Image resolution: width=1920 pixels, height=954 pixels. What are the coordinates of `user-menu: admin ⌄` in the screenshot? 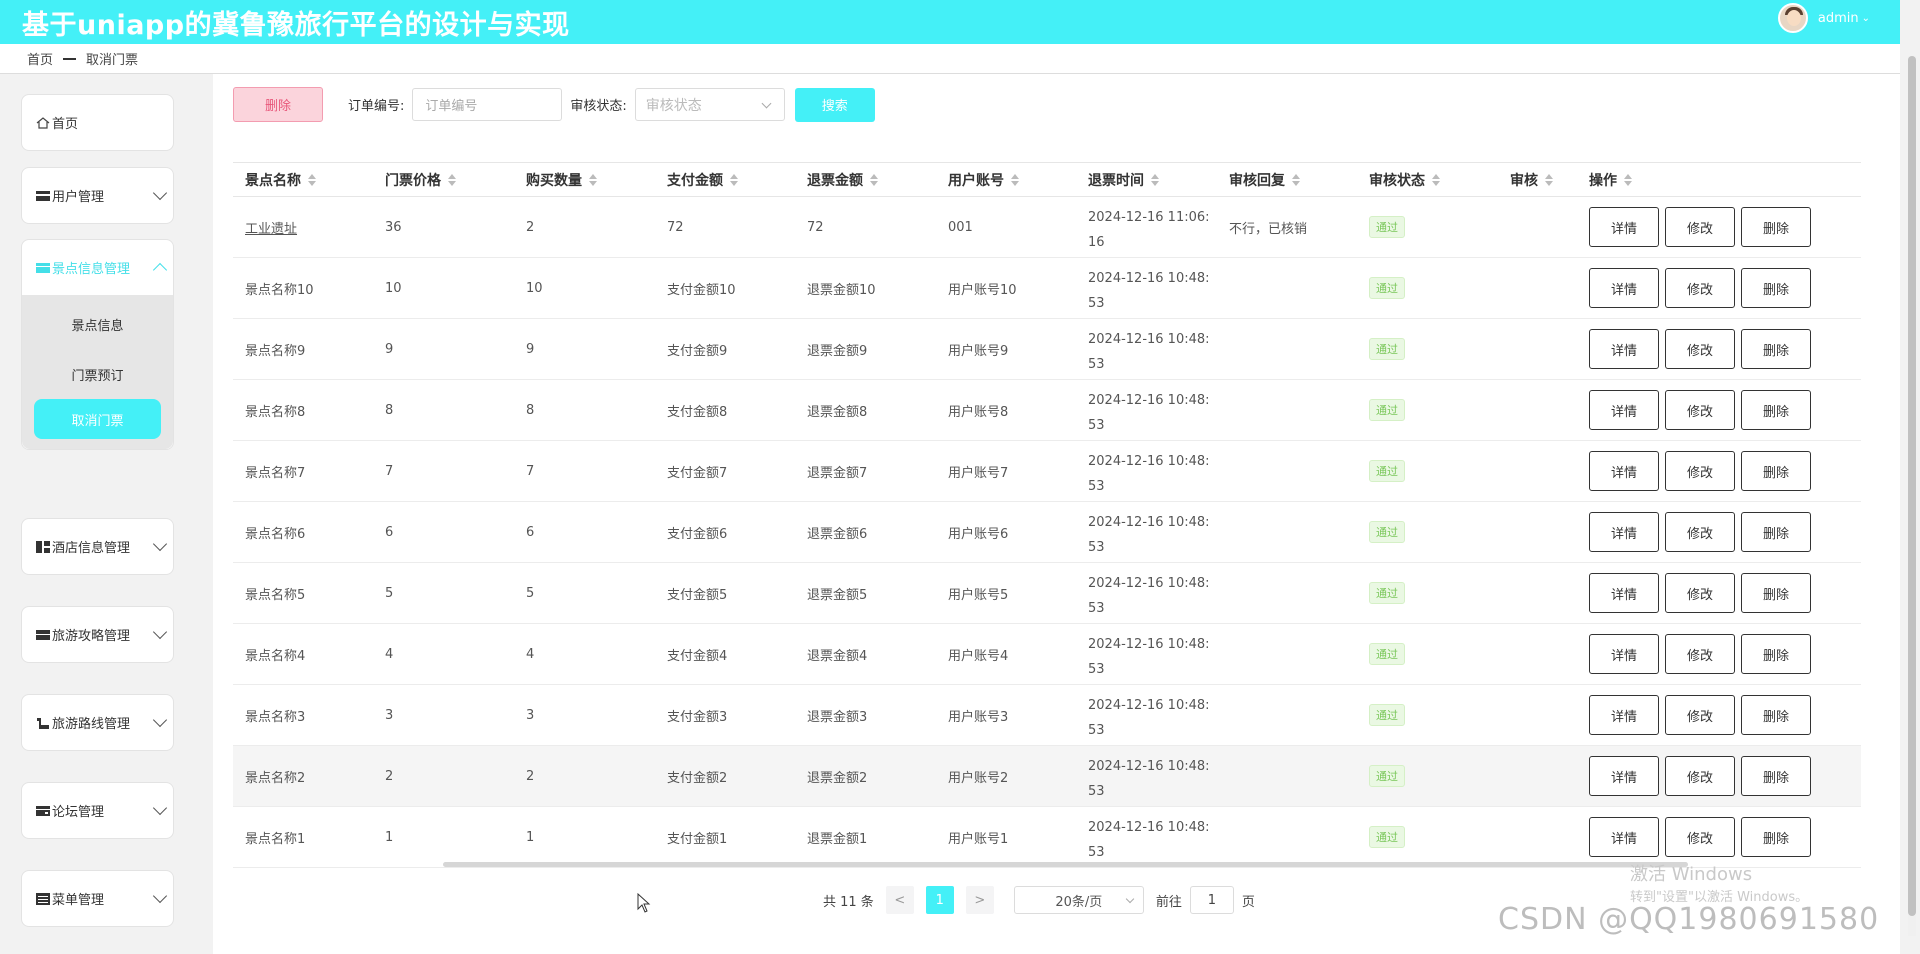 It's located at (1823, 18).